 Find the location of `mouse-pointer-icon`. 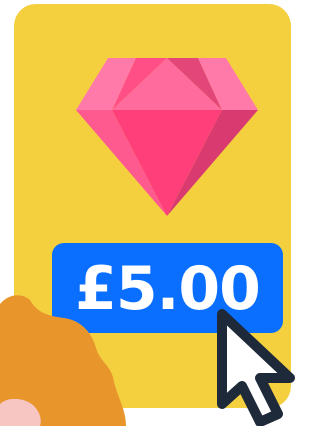

mouse-pointer-icon is located at coordinates (256, 367).